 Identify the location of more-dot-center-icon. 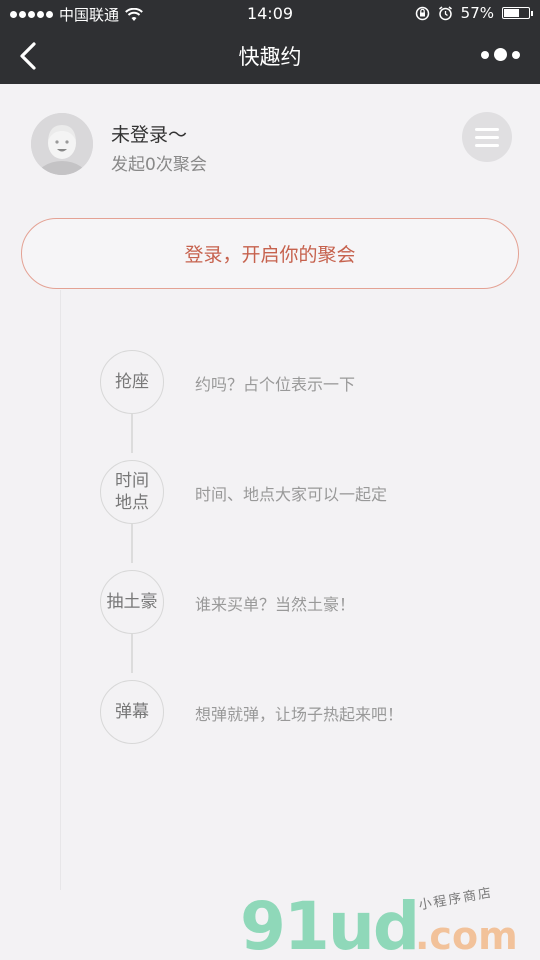
(500, 54).